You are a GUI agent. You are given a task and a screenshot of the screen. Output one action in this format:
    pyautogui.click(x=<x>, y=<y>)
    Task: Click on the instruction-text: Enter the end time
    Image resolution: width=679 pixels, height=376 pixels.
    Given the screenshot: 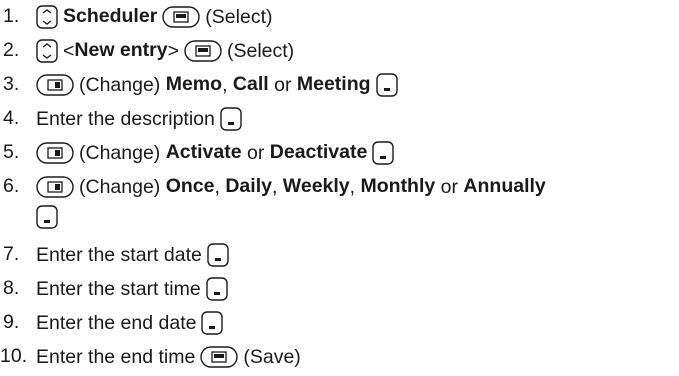 What is the action you would take?
    pyautogui.click(x=116, y=356)
    